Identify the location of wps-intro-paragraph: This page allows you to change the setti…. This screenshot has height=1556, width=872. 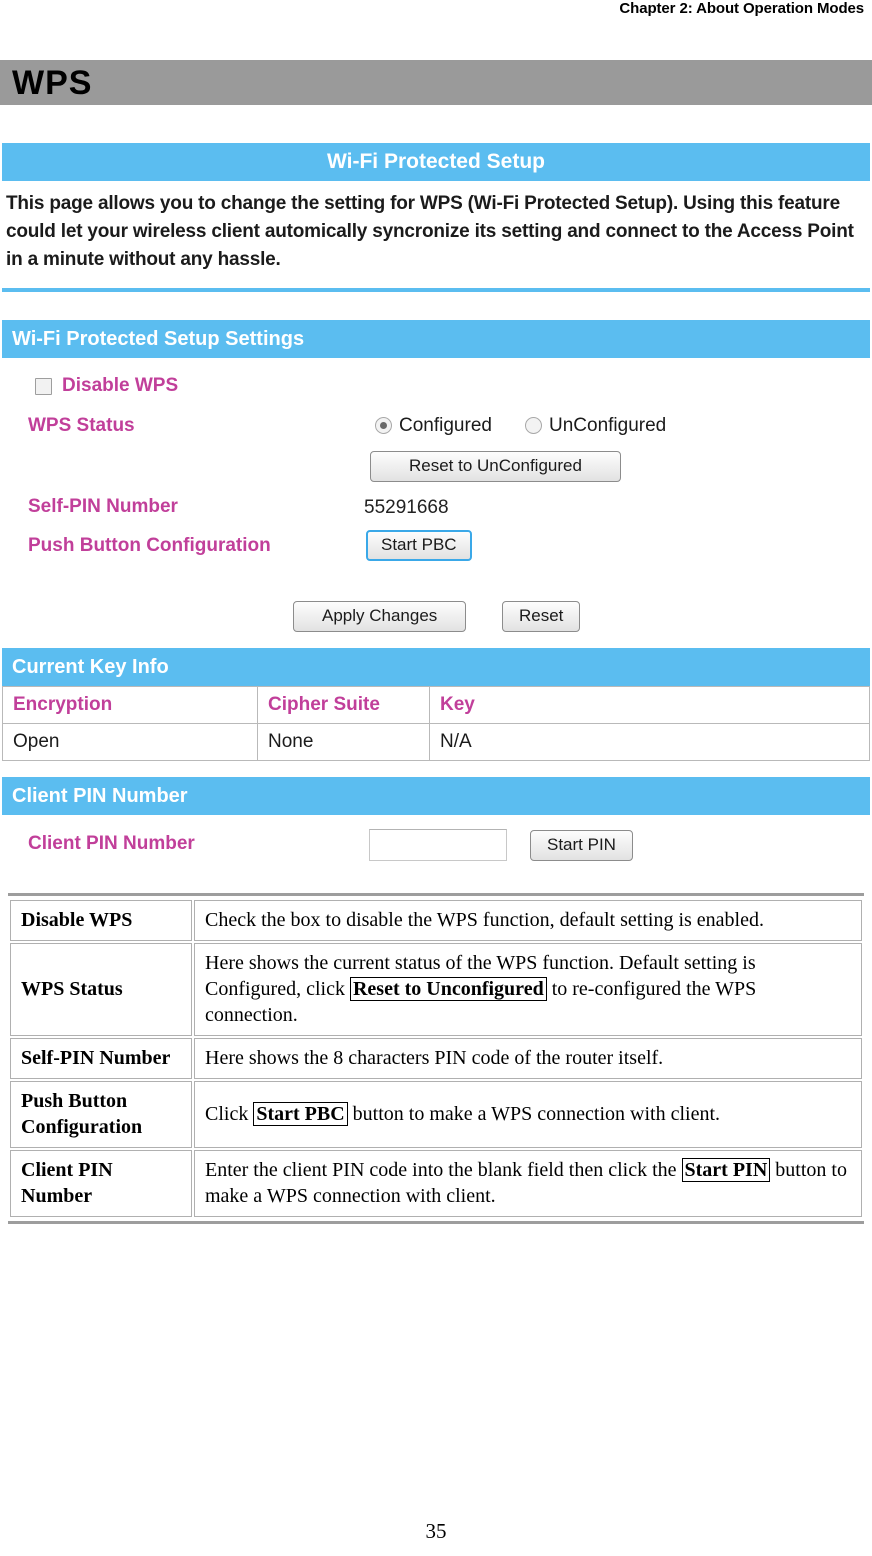
(430, 231).